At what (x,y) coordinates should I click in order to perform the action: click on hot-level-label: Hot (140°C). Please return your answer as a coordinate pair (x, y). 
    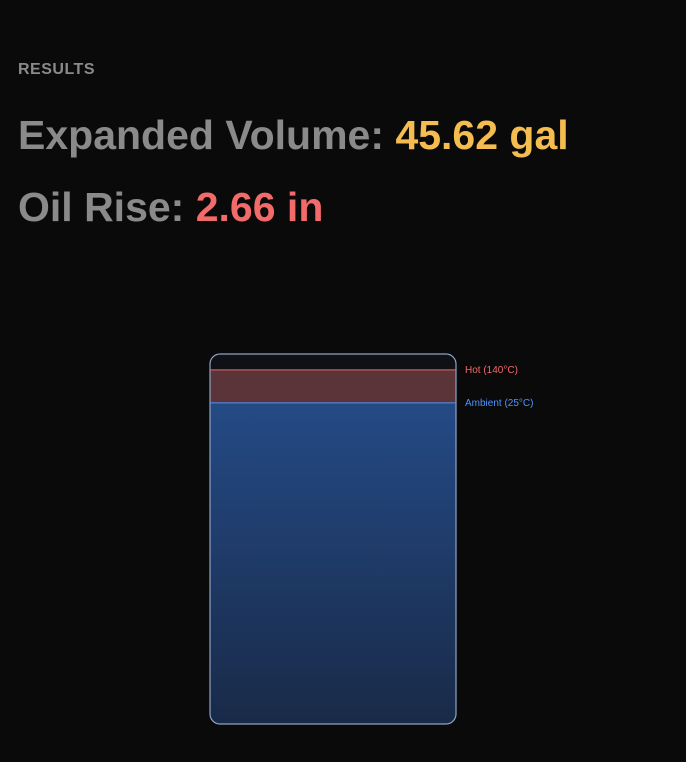
    Looking at the image, I should click on (491, 370).